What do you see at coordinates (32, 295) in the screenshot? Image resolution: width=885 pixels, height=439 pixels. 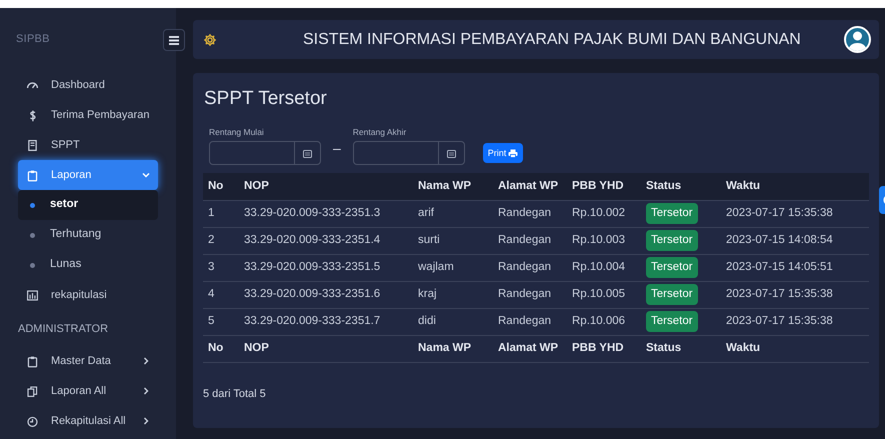 I see `chart-icon` at bounding box center [32, 295].